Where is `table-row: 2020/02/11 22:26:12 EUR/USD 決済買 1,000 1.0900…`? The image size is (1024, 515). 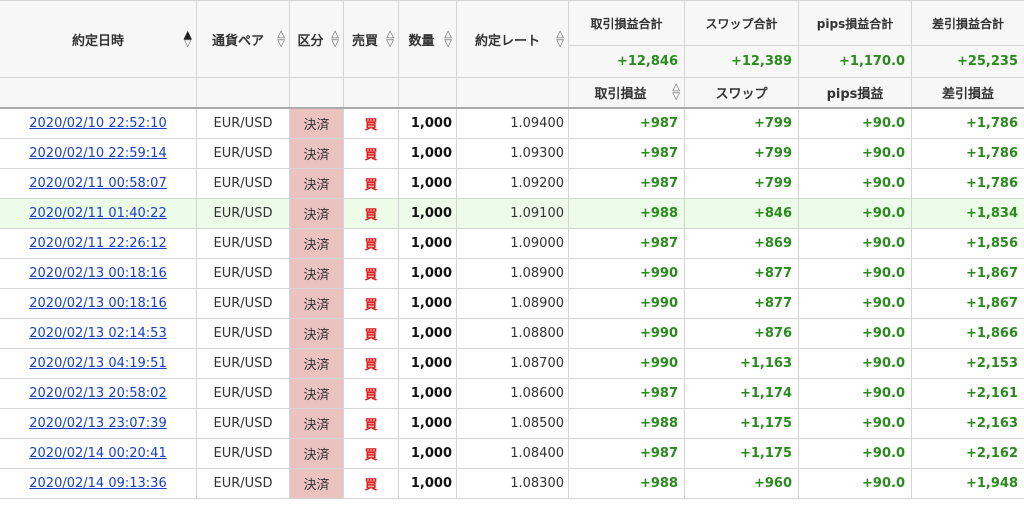 table-row: 2020/02/11 22:26:12 EUR/USD 決済買 1,000 1.0900… is located at coordinates (512, 243).